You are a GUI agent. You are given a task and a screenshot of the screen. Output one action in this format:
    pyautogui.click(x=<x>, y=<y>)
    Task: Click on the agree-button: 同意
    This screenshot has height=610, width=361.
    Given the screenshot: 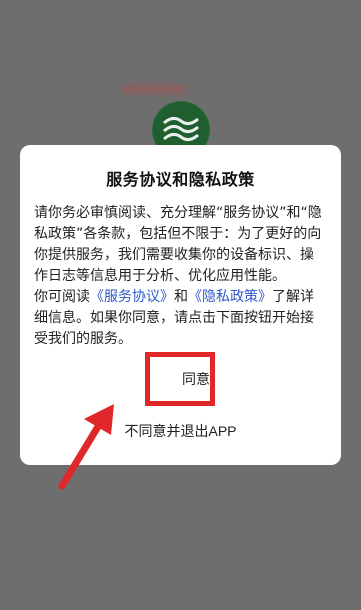 What is the action you would take?
    pyautogui.click(x=196, y=379)
    